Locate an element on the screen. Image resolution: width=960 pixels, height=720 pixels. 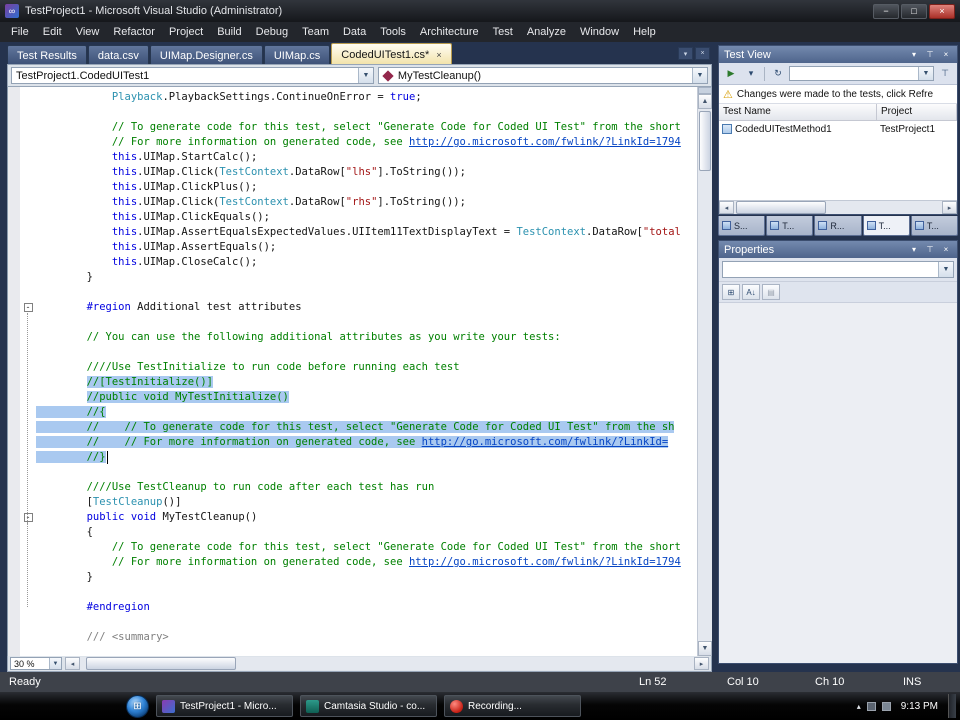
menu-help: Help is located at coordinates (644, 32).